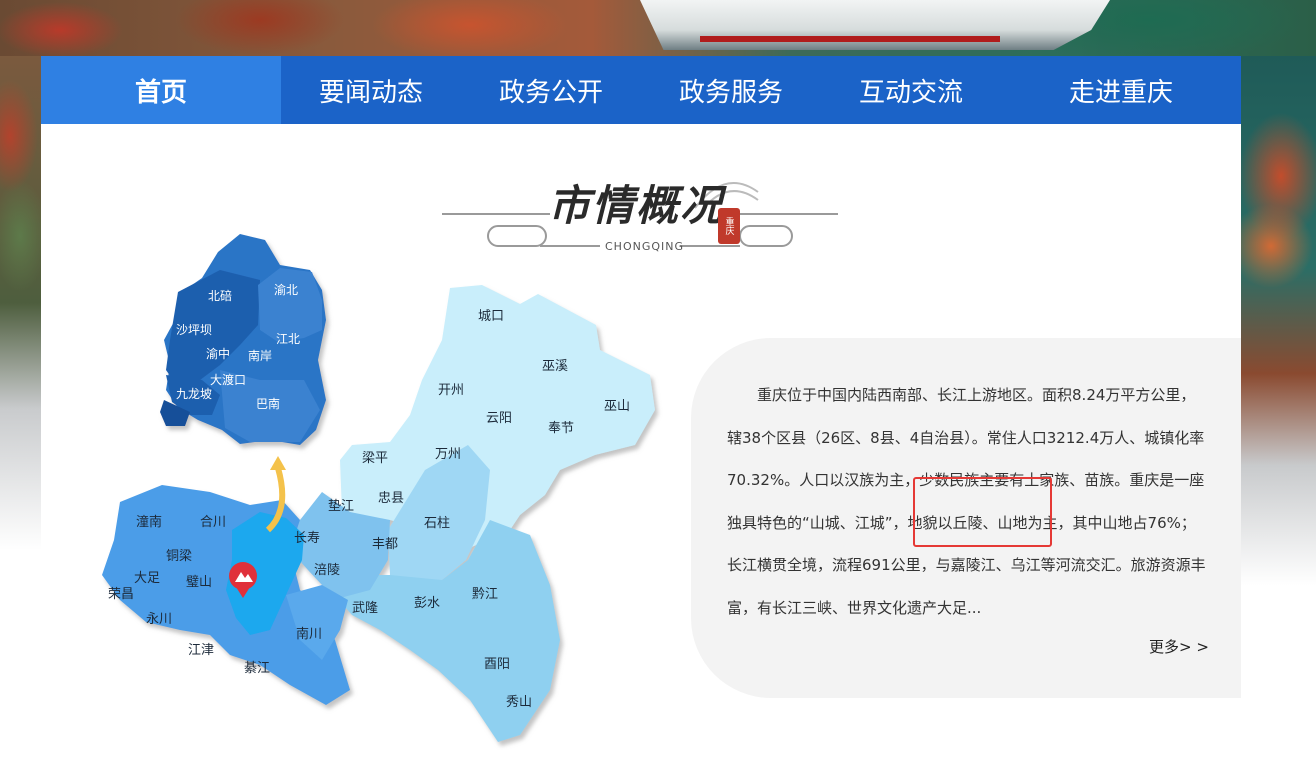 This screenshot has height=762, width=1316. What do you see at coordinates (911, 90) in the screenshot?
I see `nav-interaction: 互动交流` at bounding box center [911, 90].